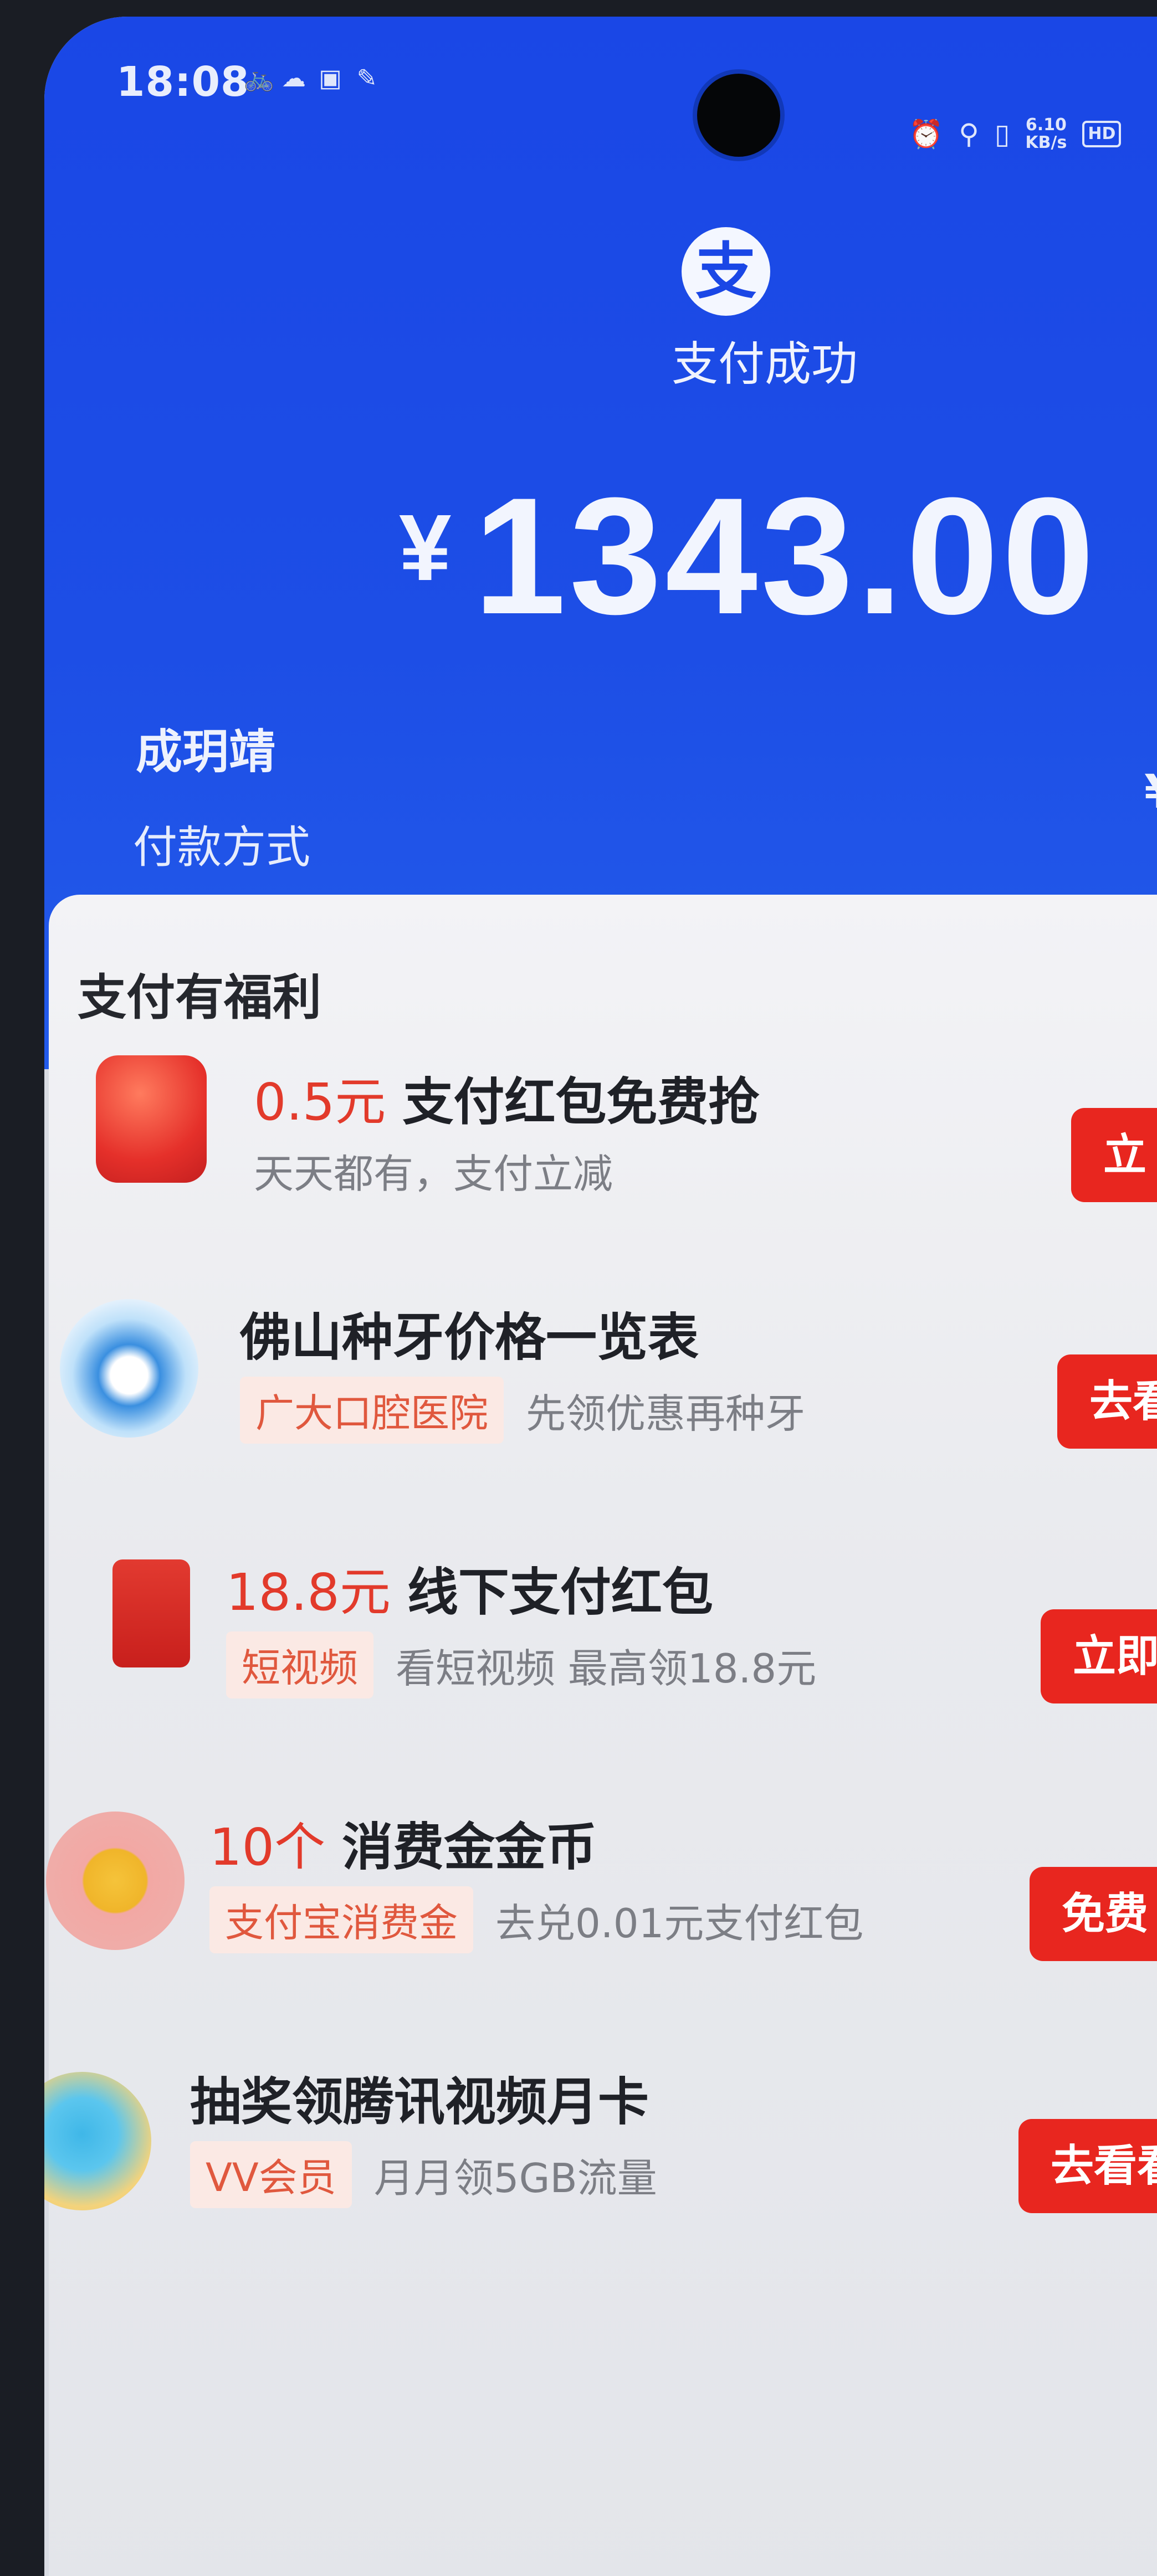 The height and width of the screenshot is (2576, 1157). What do you see at coordinates (151, 1613) in the screenshot?
I see `red-envelope-icon` at bounding box center [151, 1613].